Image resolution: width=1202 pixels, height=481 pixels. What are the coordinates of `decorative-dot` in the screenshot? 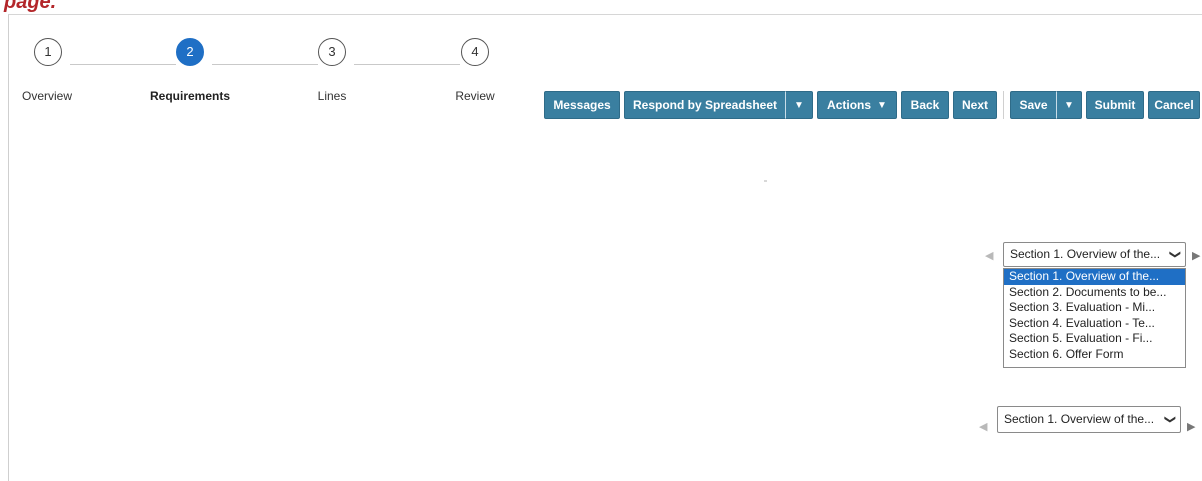 It's located at (765, 181).